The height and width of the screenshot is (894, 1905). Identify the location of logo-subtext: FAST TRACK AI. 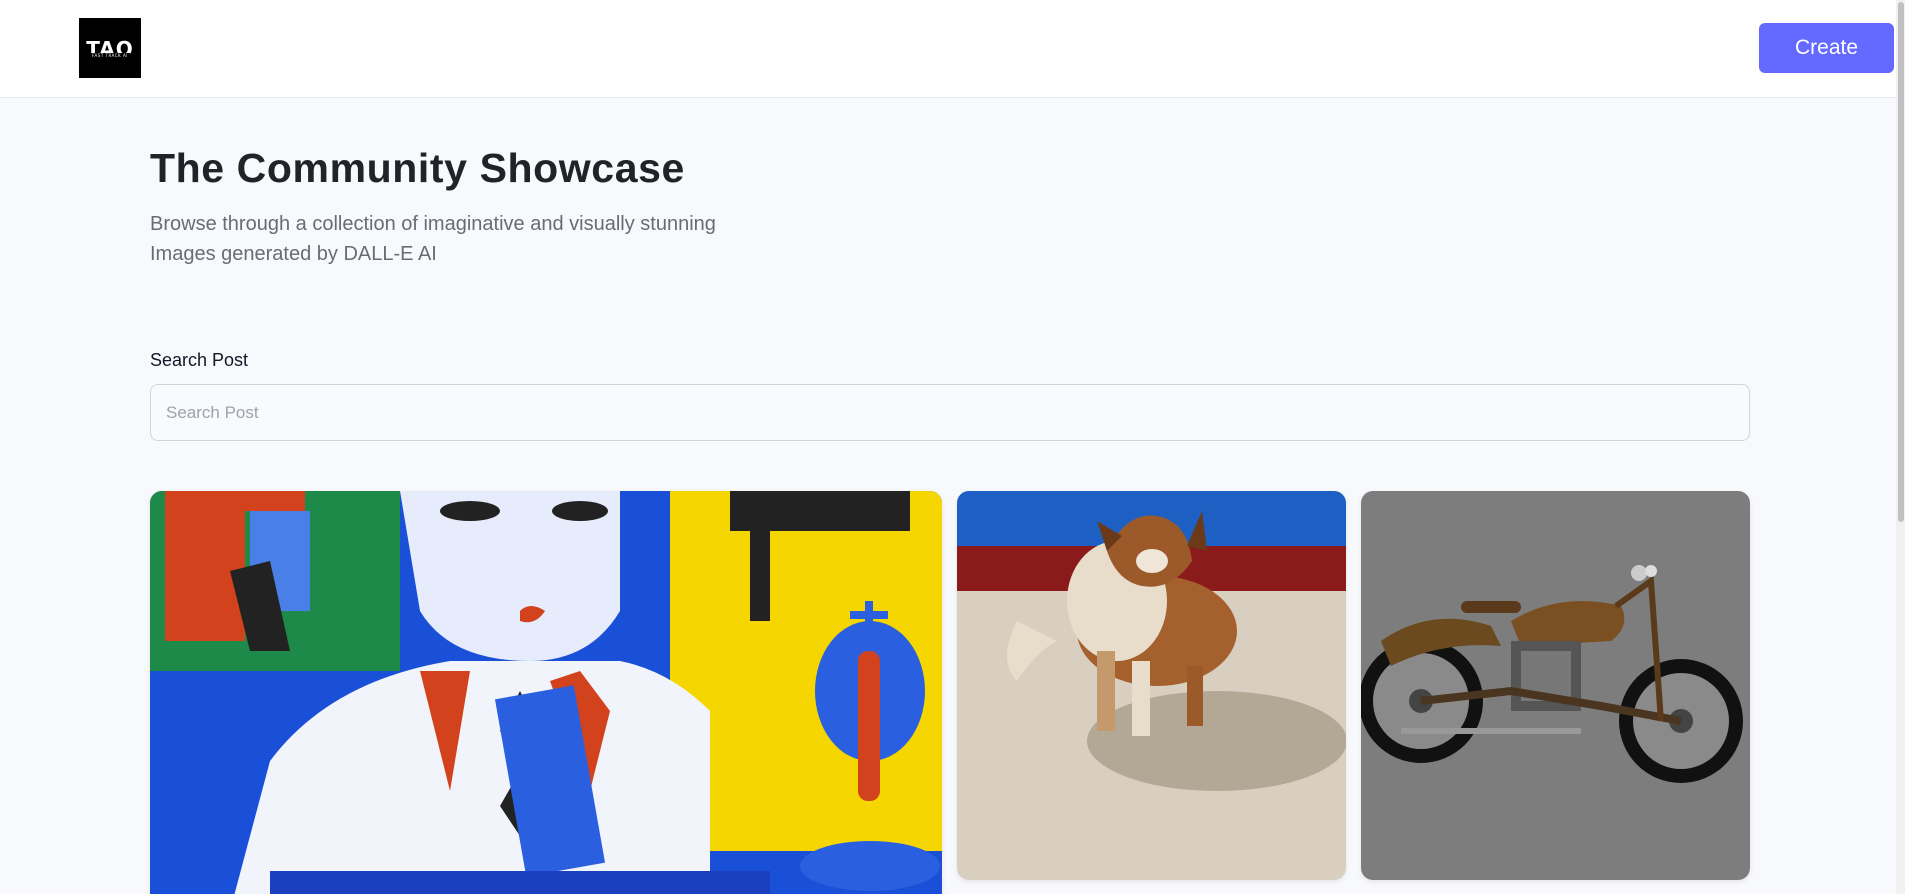
(110, 55).